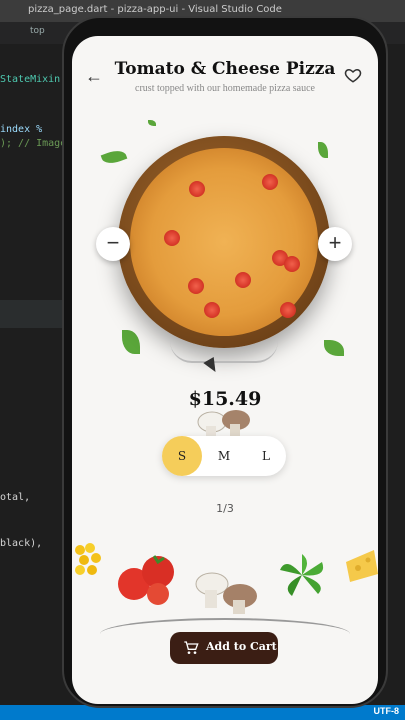 The width and height of the screenshot is (405, 720). Describe the element at coordinates (266, 456) in the screenshot. I see `size-option-l: L` at that location.